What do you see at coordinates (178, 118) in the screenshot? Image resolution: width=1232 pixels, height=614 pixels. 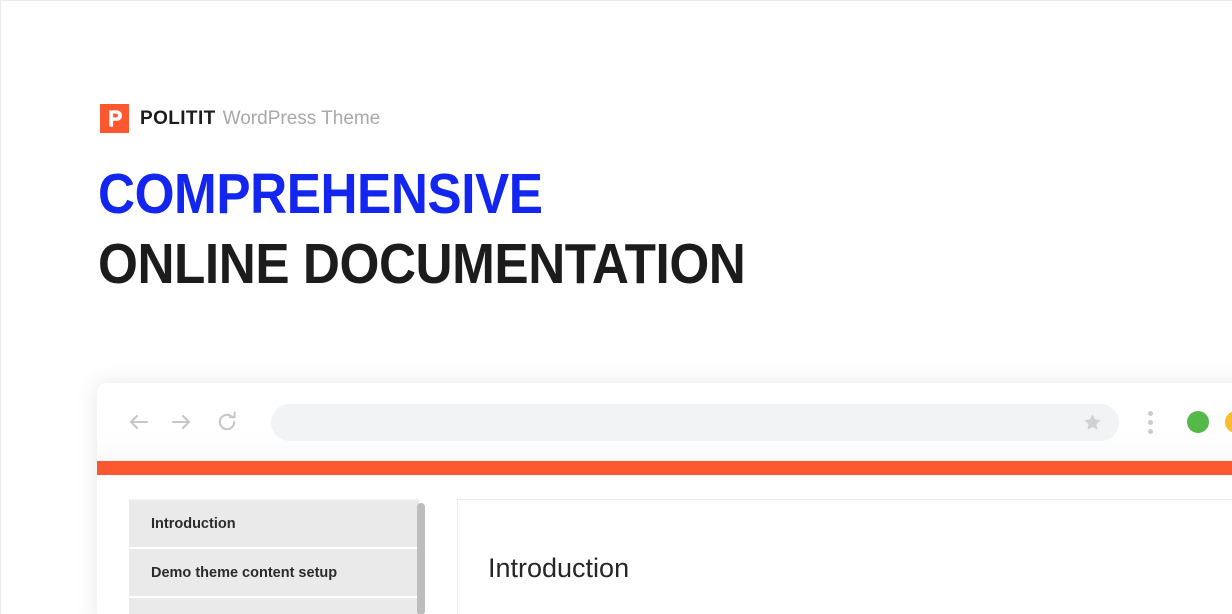 I see `brand-name: POLITIT` at bounding box center [178, 118].